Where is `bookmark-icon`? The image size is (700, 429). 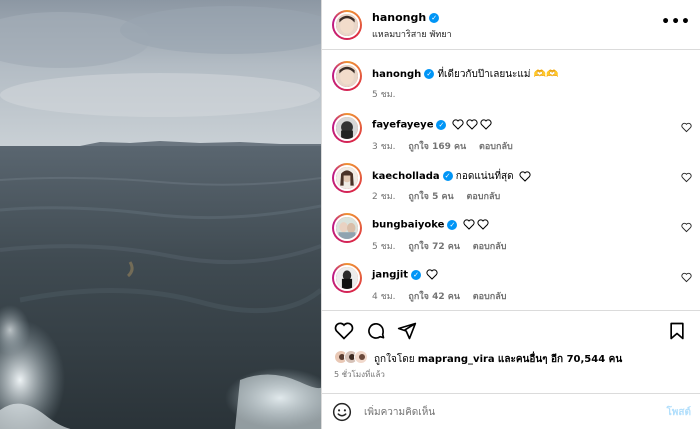
bookmark-icon is located at coordinates (677, 331).